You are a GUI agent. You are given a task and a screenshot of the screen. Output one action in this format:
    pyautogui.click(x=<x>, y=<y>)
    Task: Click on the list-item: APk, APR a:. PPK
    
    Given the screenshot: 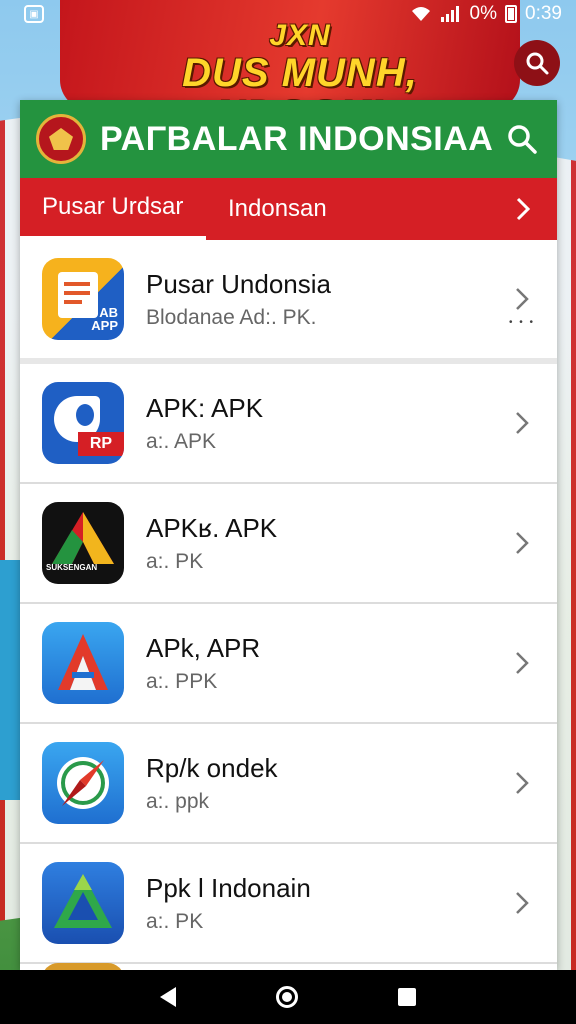 What is the action you would take?
    pyautogui.click(x=288, y=664)
    